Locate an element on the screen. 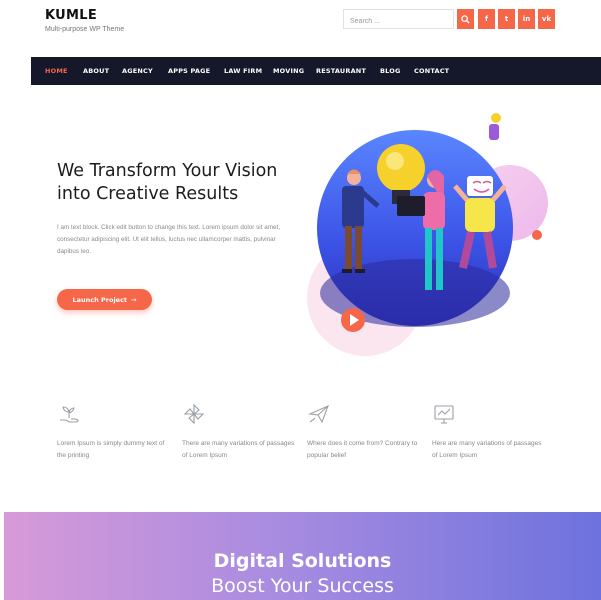  nav-item-moving: MOVING is located at coordinates (288, 71).